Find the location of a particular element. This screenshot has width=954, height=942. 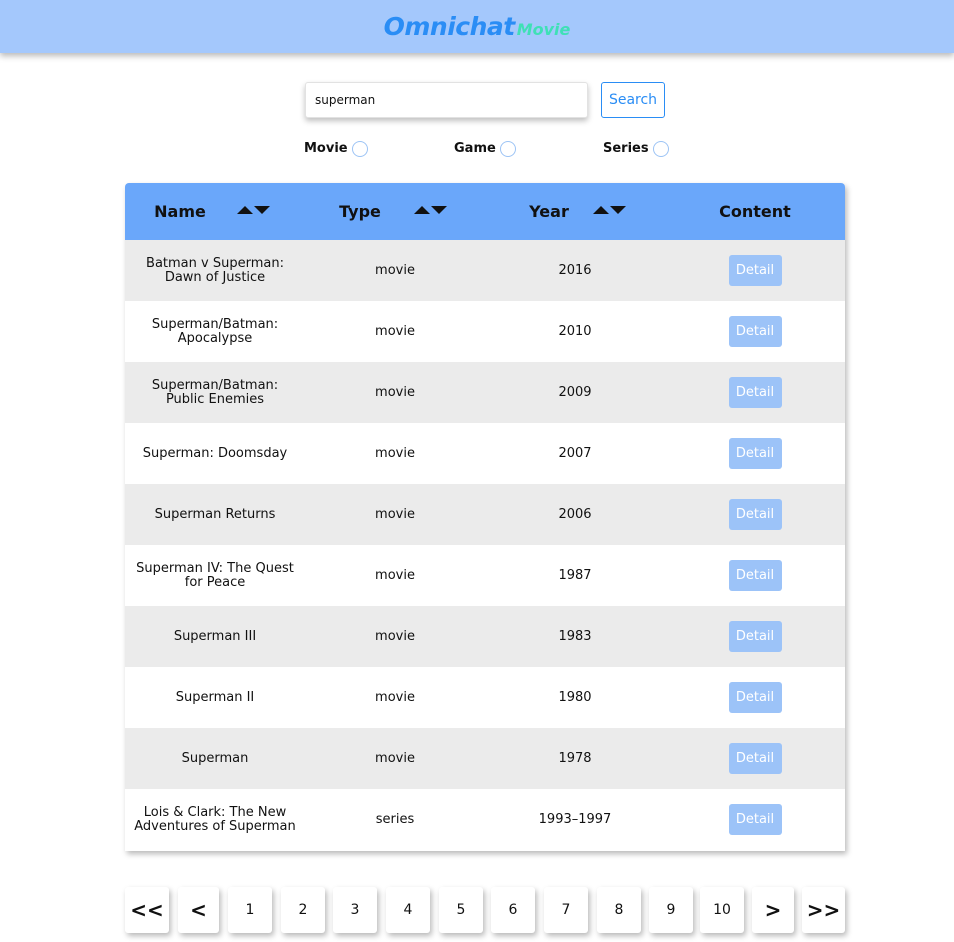

table-row: Superman Returns movie 2006 Detail is located at coordinates (485, 514).